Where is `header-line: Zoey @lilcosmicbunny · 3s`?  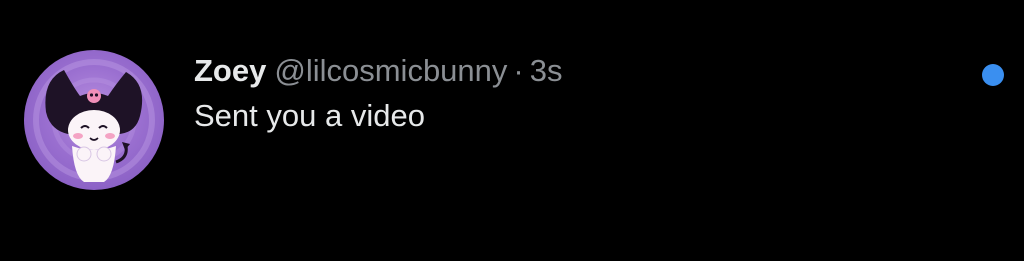 header-line: Zoey @lilcosmicbunny · 3s is located at coordinates (569, 71).